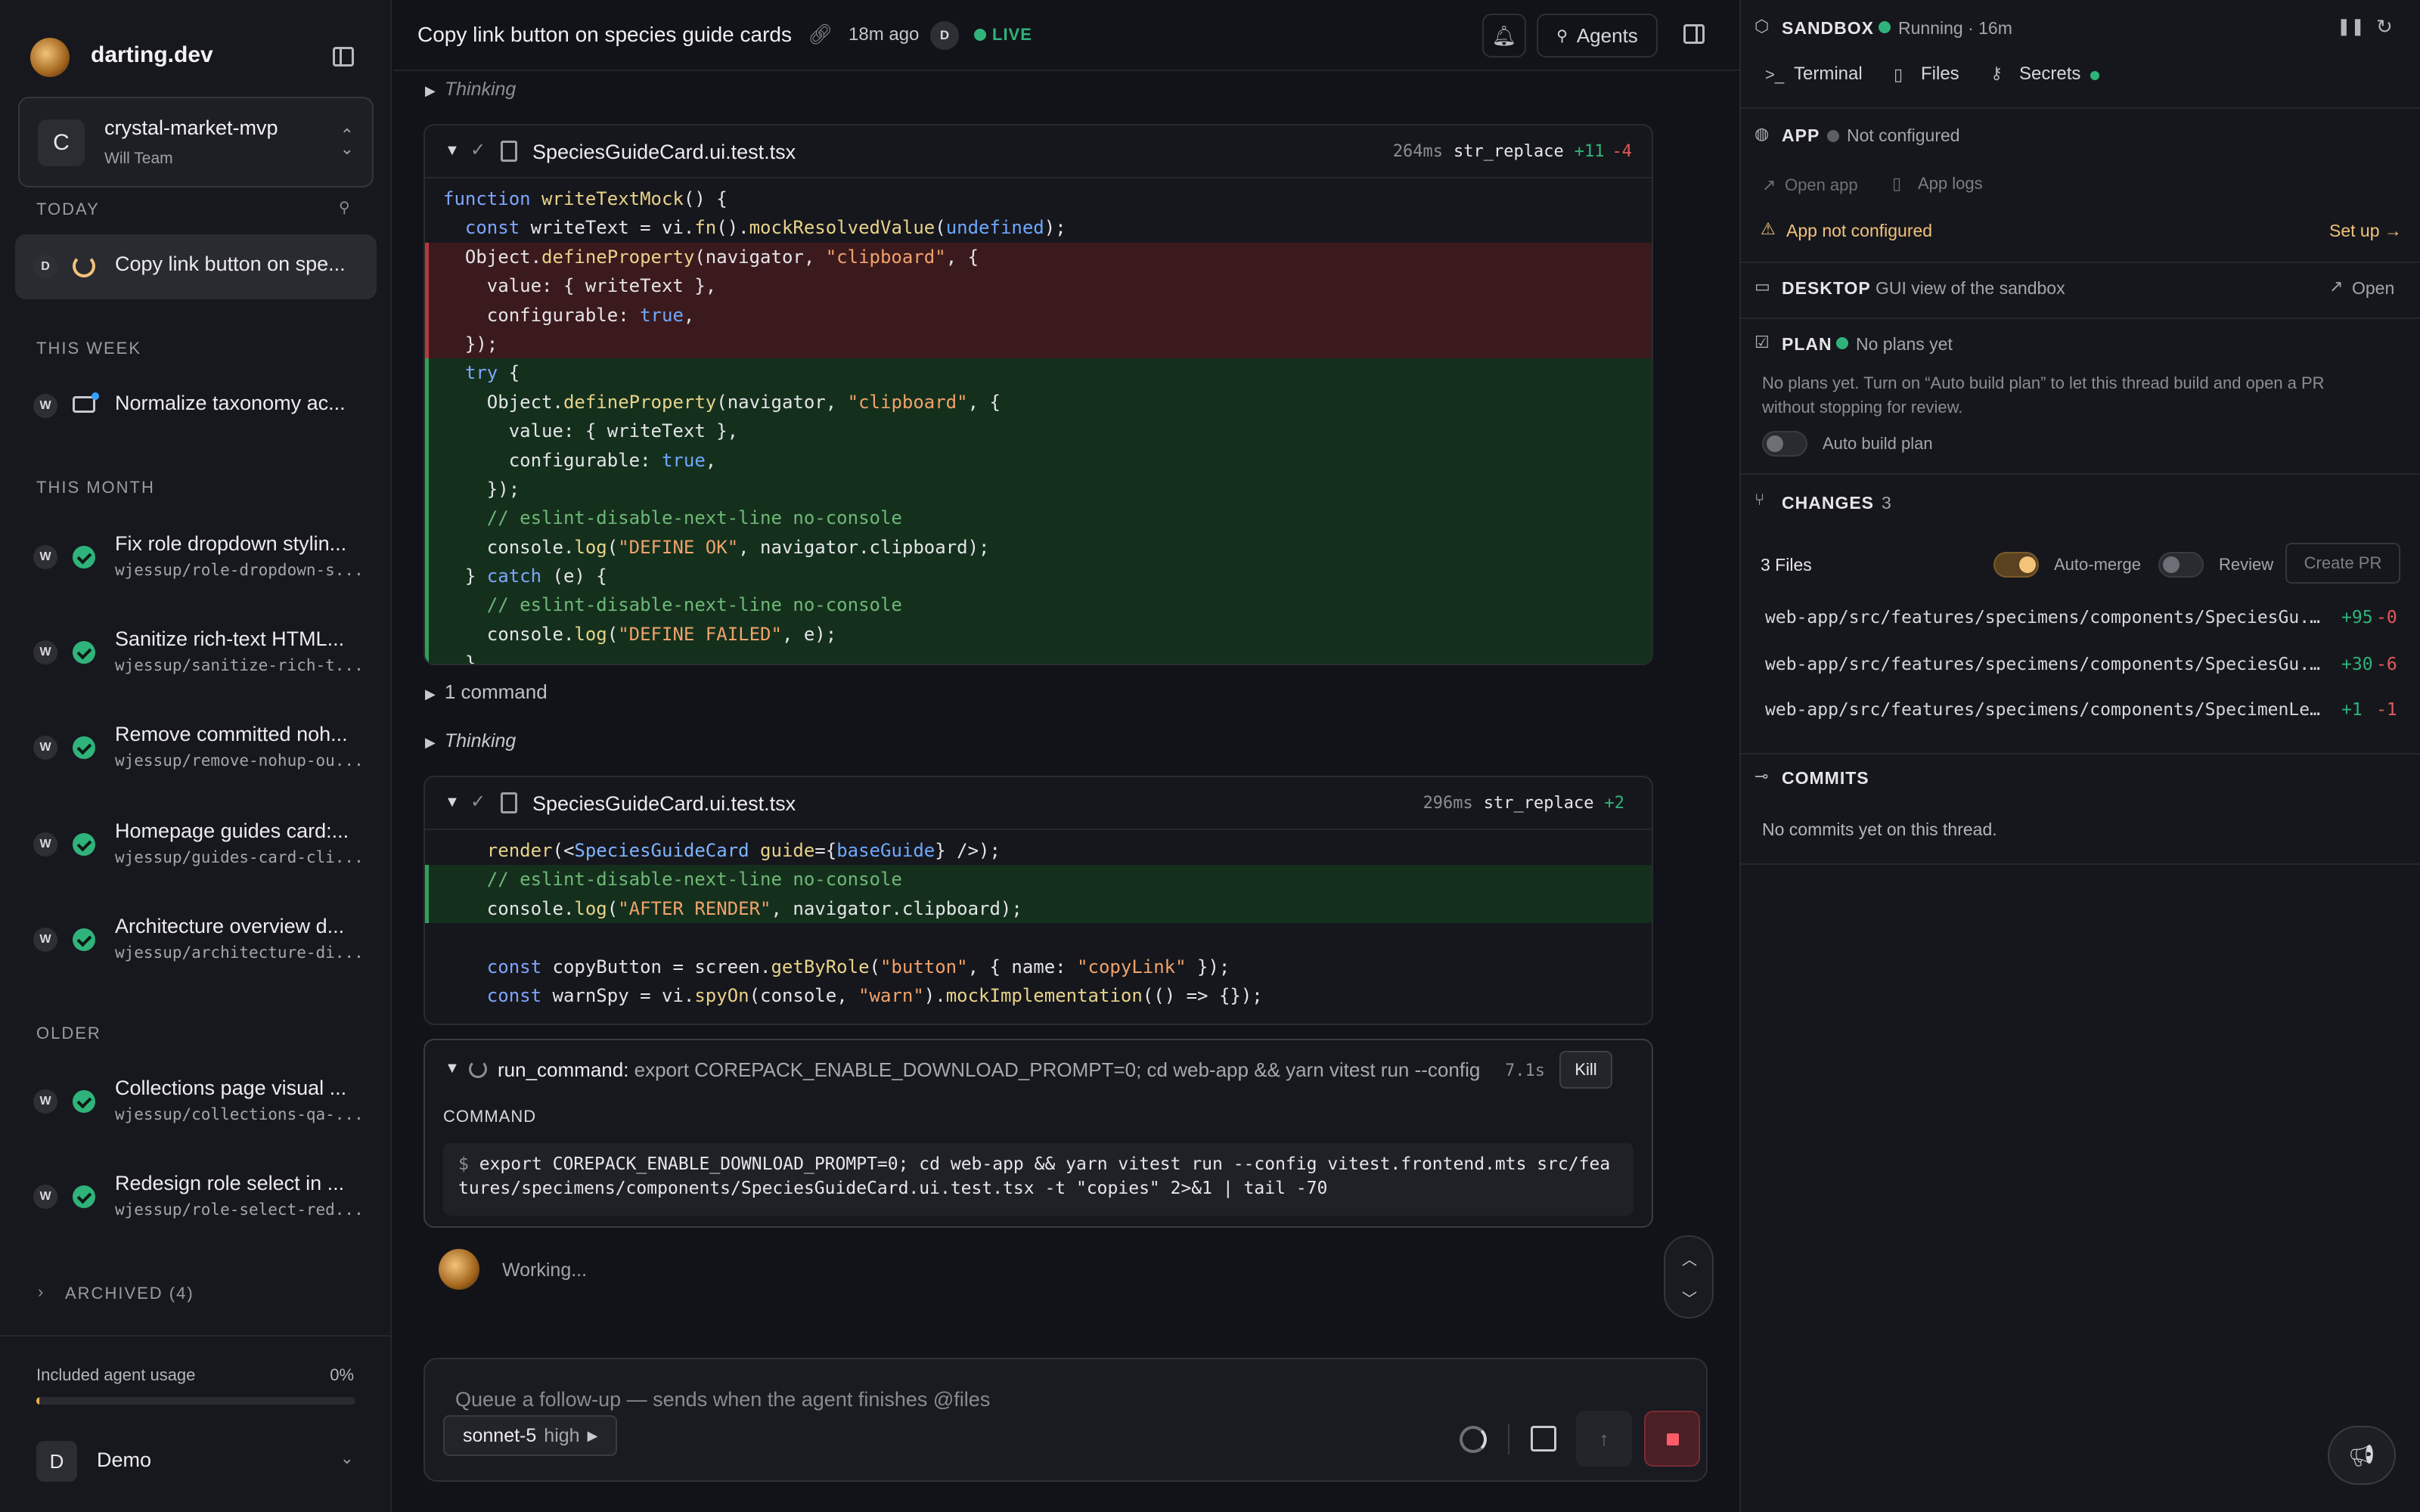 The height and width of the screenshot is (1512, 2420). What do you see at coordinates (196, 142) in the screenshot?
I see `project-switcher: C crystal-market-mvp Will Team ⌃ ⌄` at bounding box center [196, 142].